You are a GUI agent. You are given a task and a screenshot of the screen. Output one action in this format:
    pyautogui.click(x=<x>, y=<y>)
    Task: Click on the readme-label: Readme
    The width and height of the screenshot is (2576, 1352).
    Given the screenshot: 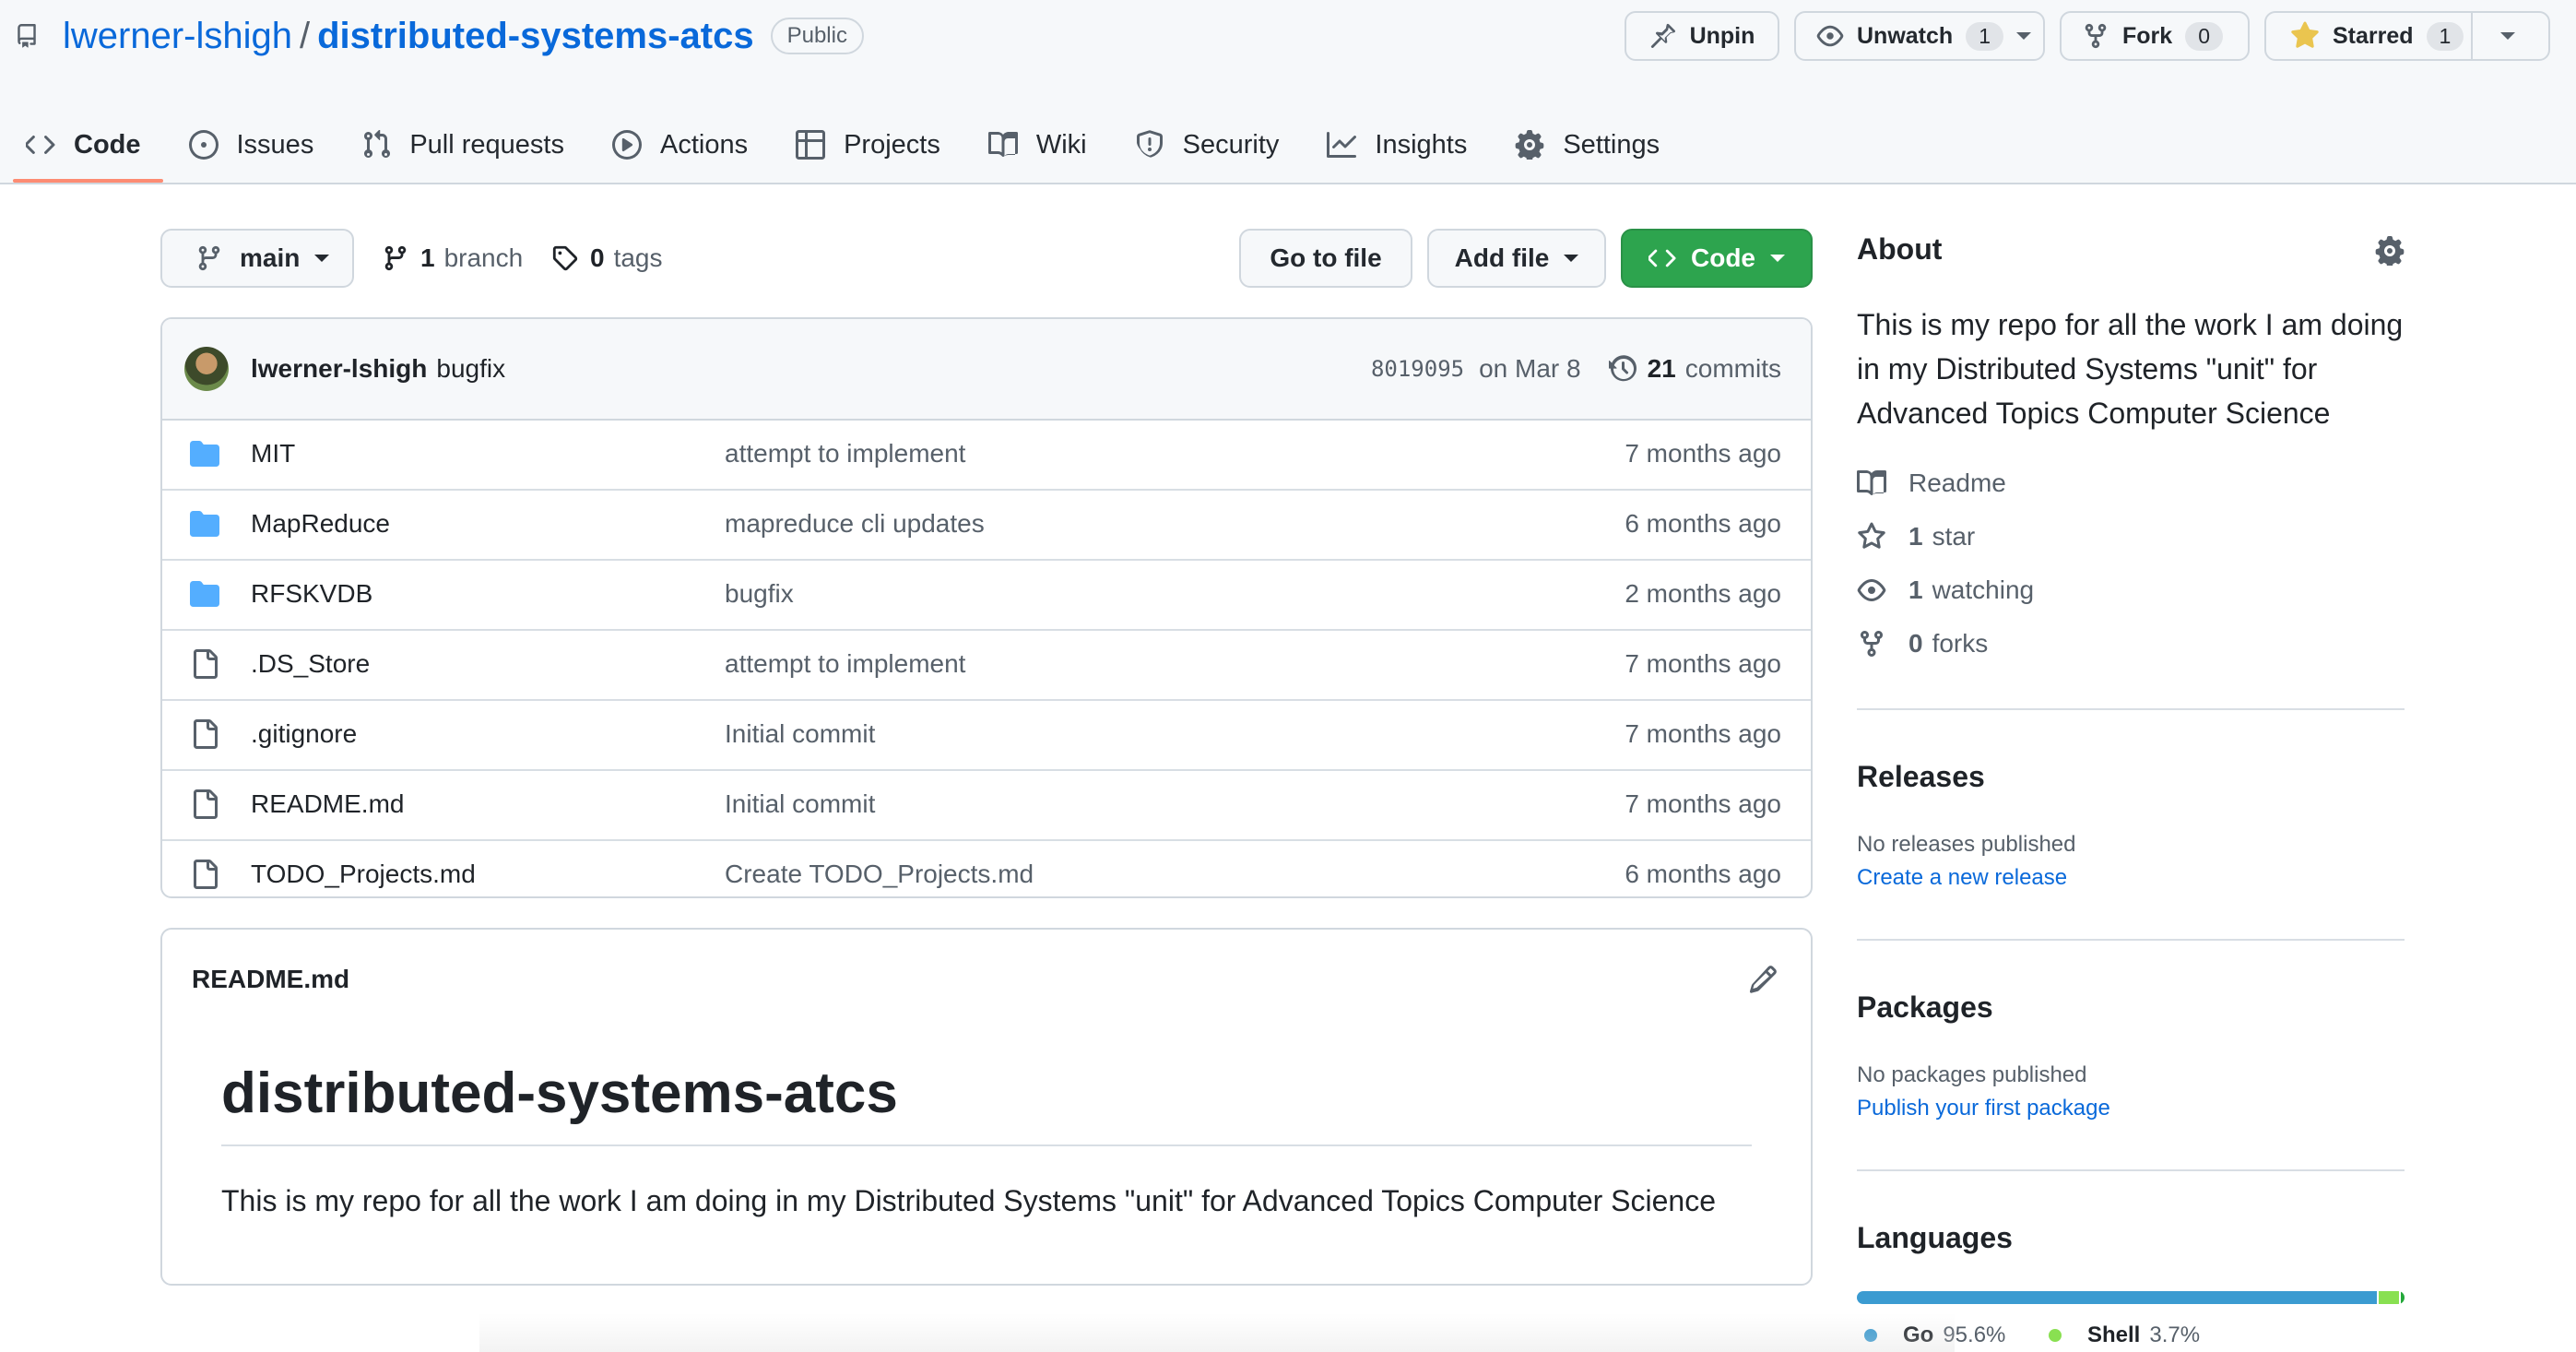 What is the action you would take?
    pyautogui.click(x=1957, y=483)
    